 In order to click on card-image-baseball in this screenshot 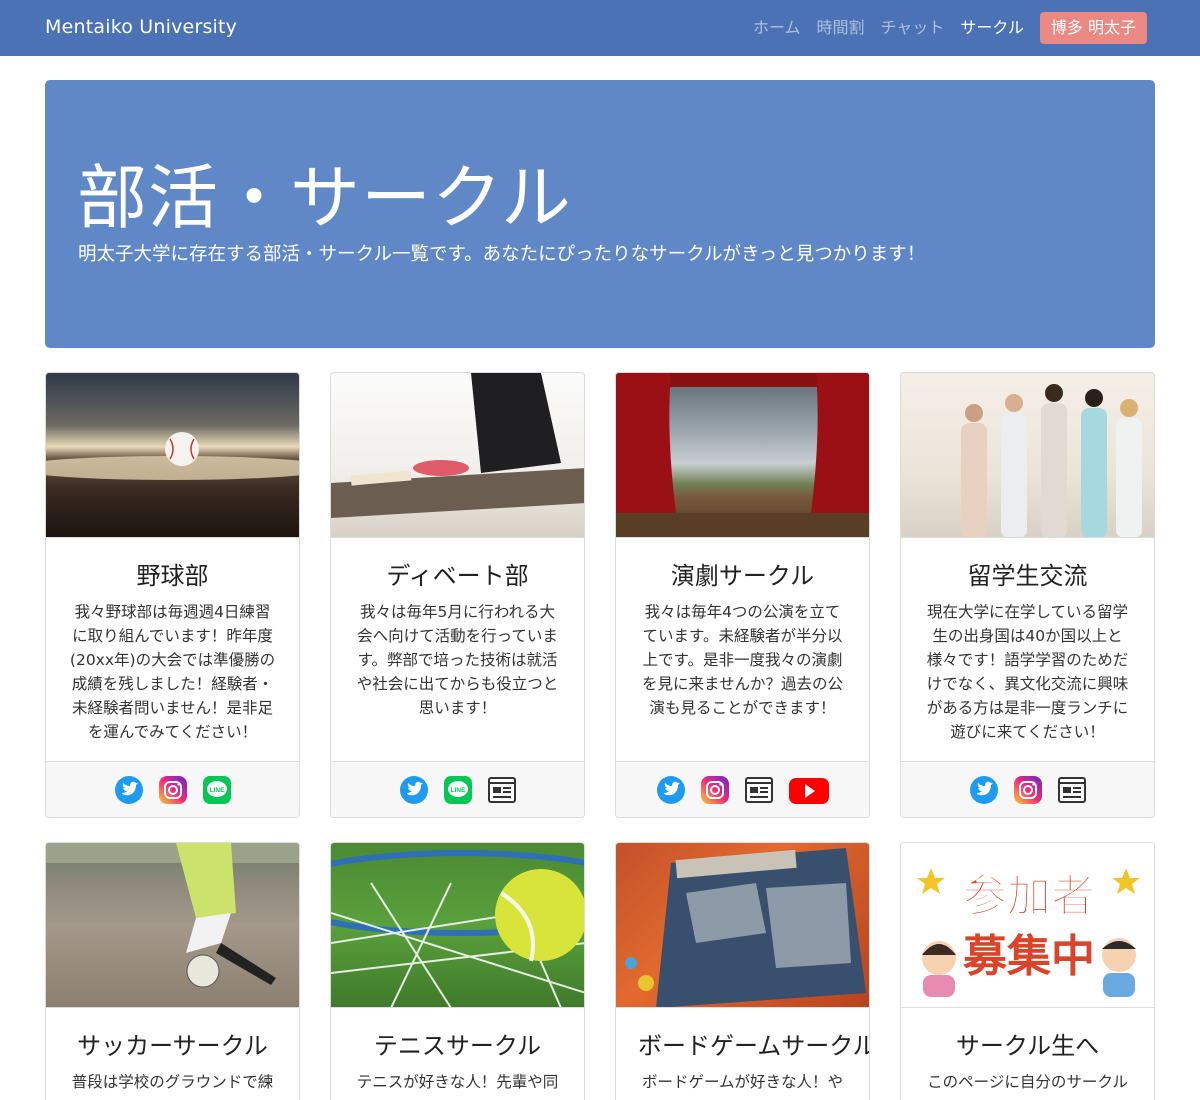, I will do `click(172, 455)`.